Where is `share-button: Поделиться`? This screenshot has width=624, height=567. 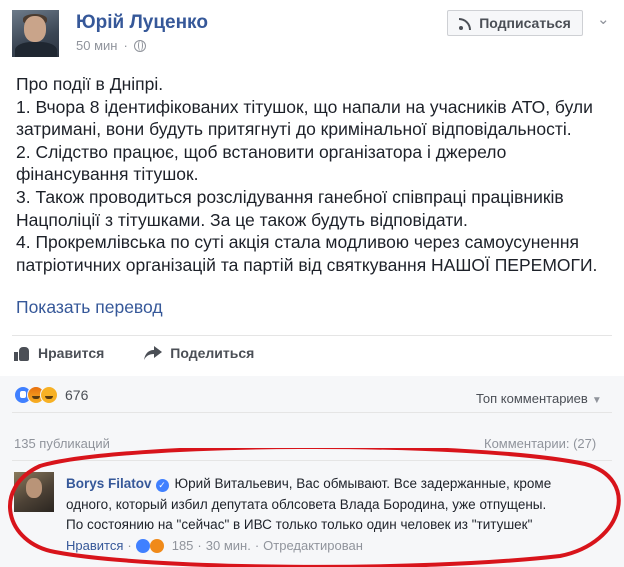 share-button: Поделиться is located at coordinates (199, 353).